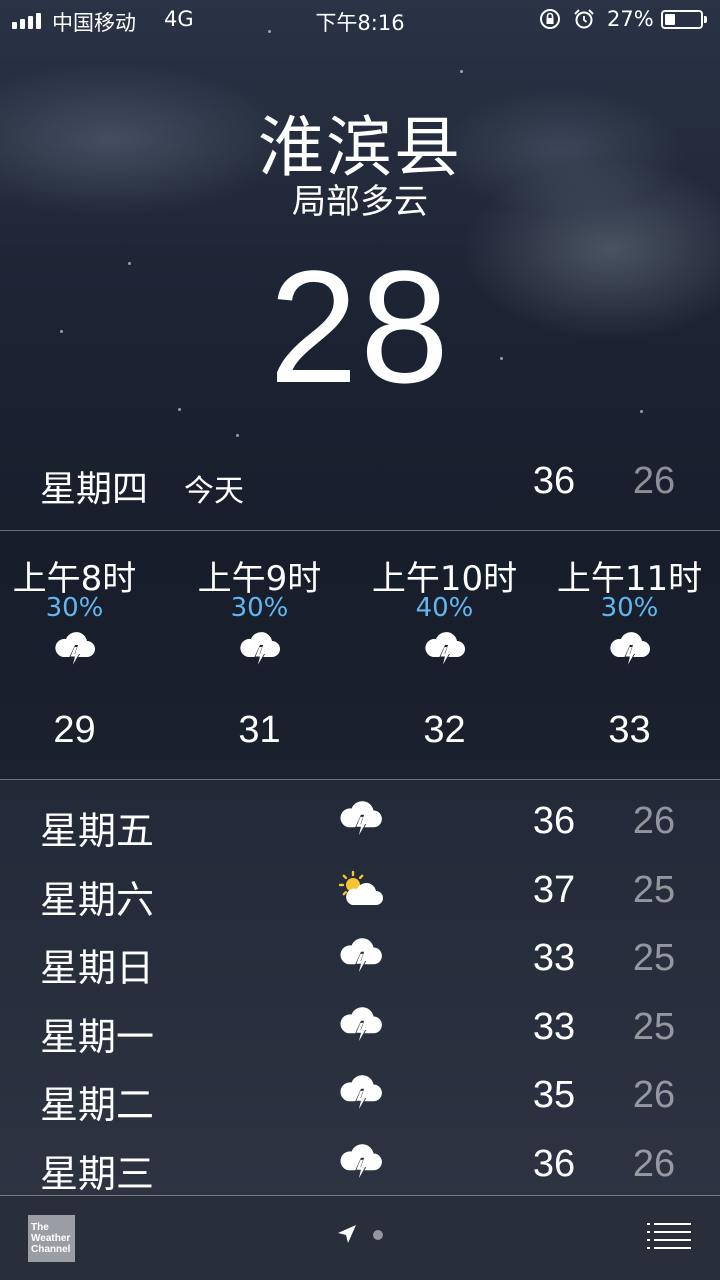  I want to click on location-arrow-icon, so click(347, 1234).